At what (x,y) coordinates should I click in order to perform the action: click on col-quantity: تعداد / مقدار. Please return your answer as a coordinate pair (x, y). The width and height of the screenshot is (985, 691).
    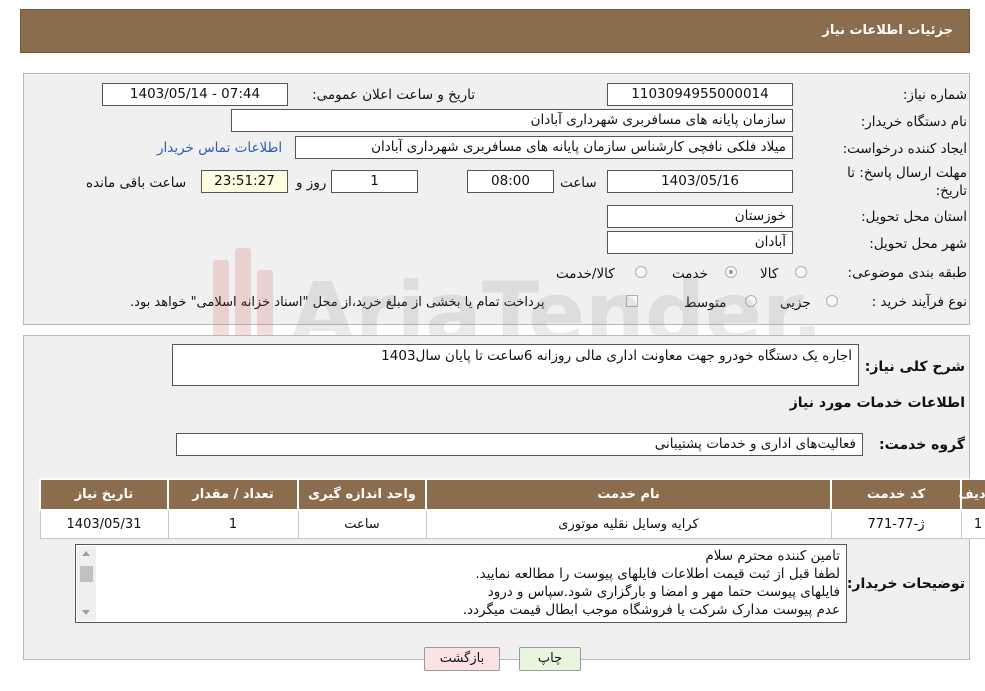
    Looking at the image, I should click on (233, 494).